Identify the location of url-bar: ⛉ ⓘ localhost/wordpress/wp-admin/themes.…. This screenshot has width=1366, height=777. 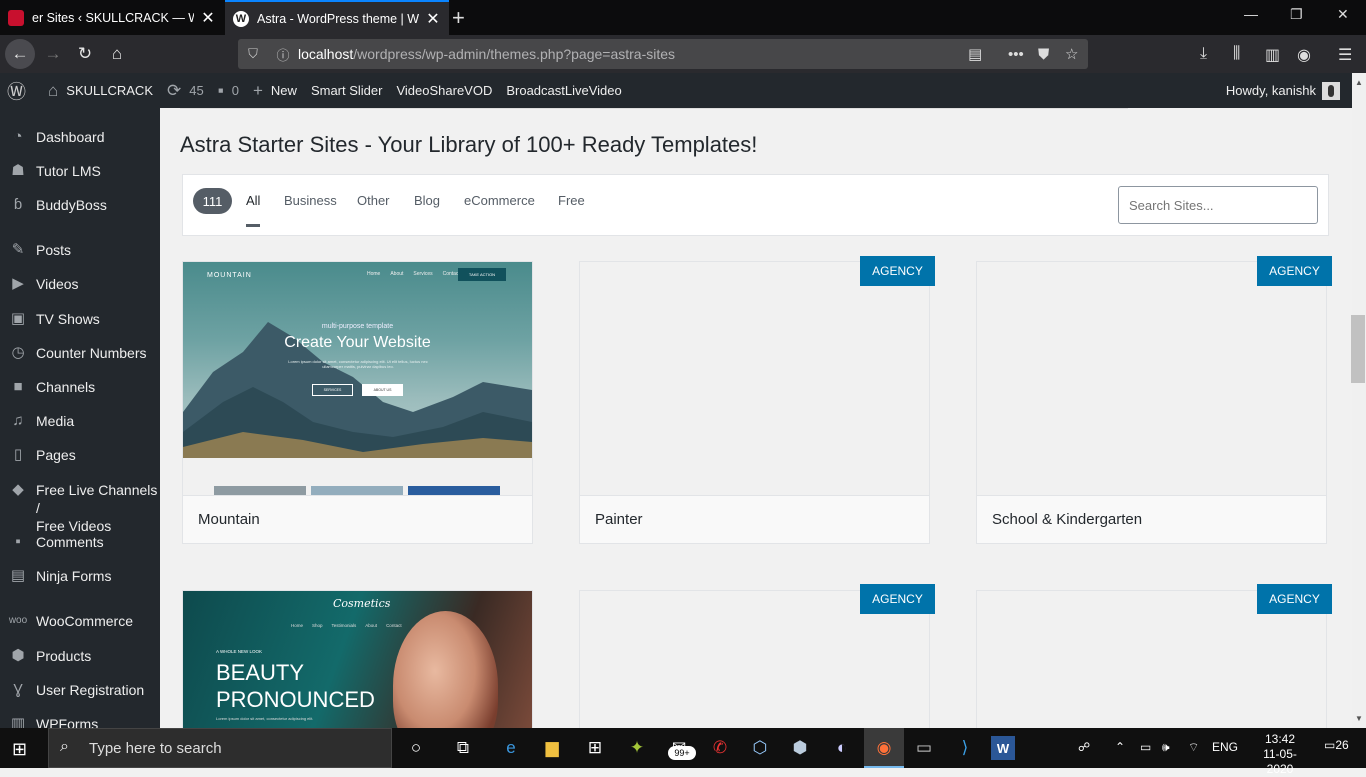
(663, 54).